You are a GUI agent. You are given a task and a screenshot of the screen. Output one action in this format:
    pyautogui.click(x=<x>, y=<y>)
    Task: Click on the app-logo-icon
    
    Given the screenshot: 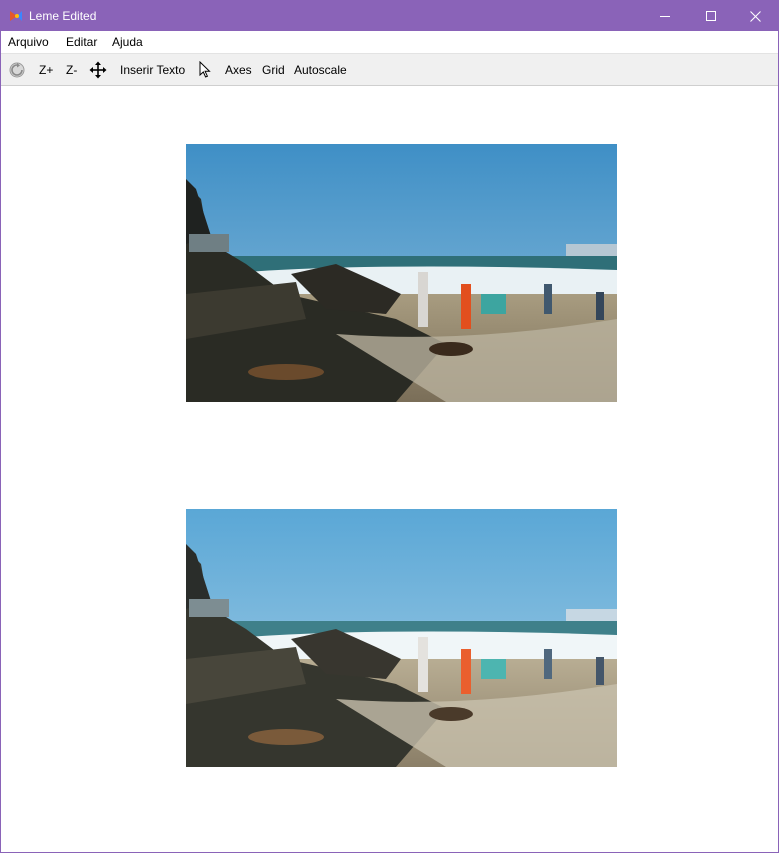 What is the action you would take?
    pyautogui.click(x=16, y=16)
    